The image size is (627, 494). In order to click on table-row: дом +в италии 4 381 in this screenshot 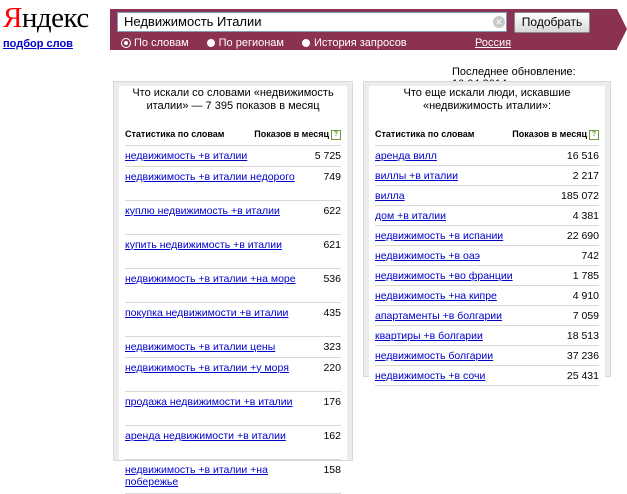, I will do `click(487, 216)`.